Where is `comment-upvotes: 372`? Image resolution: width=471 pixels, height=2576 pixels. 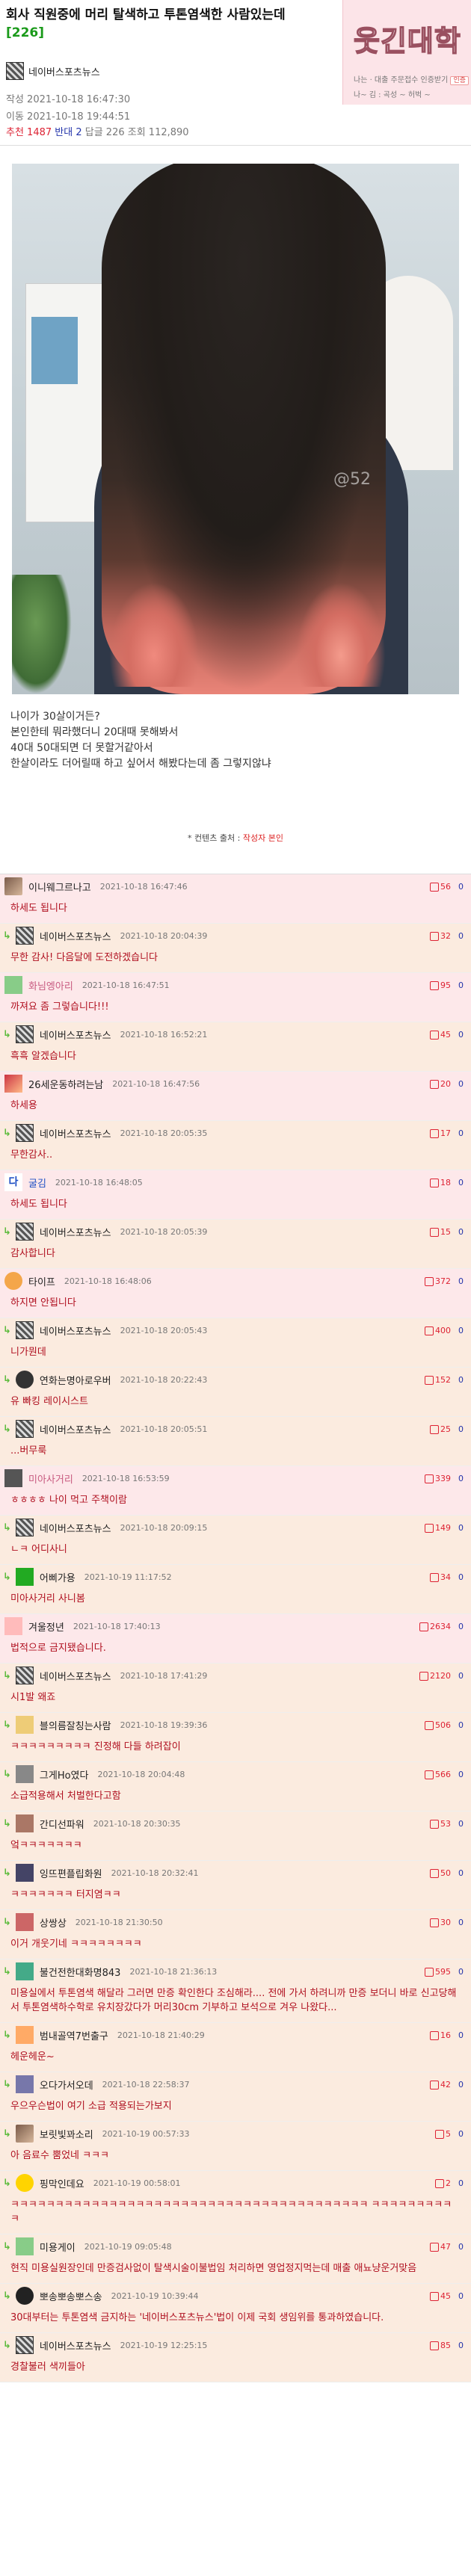
comment-upvotes: 372 is located at coordinates (443, 1281).